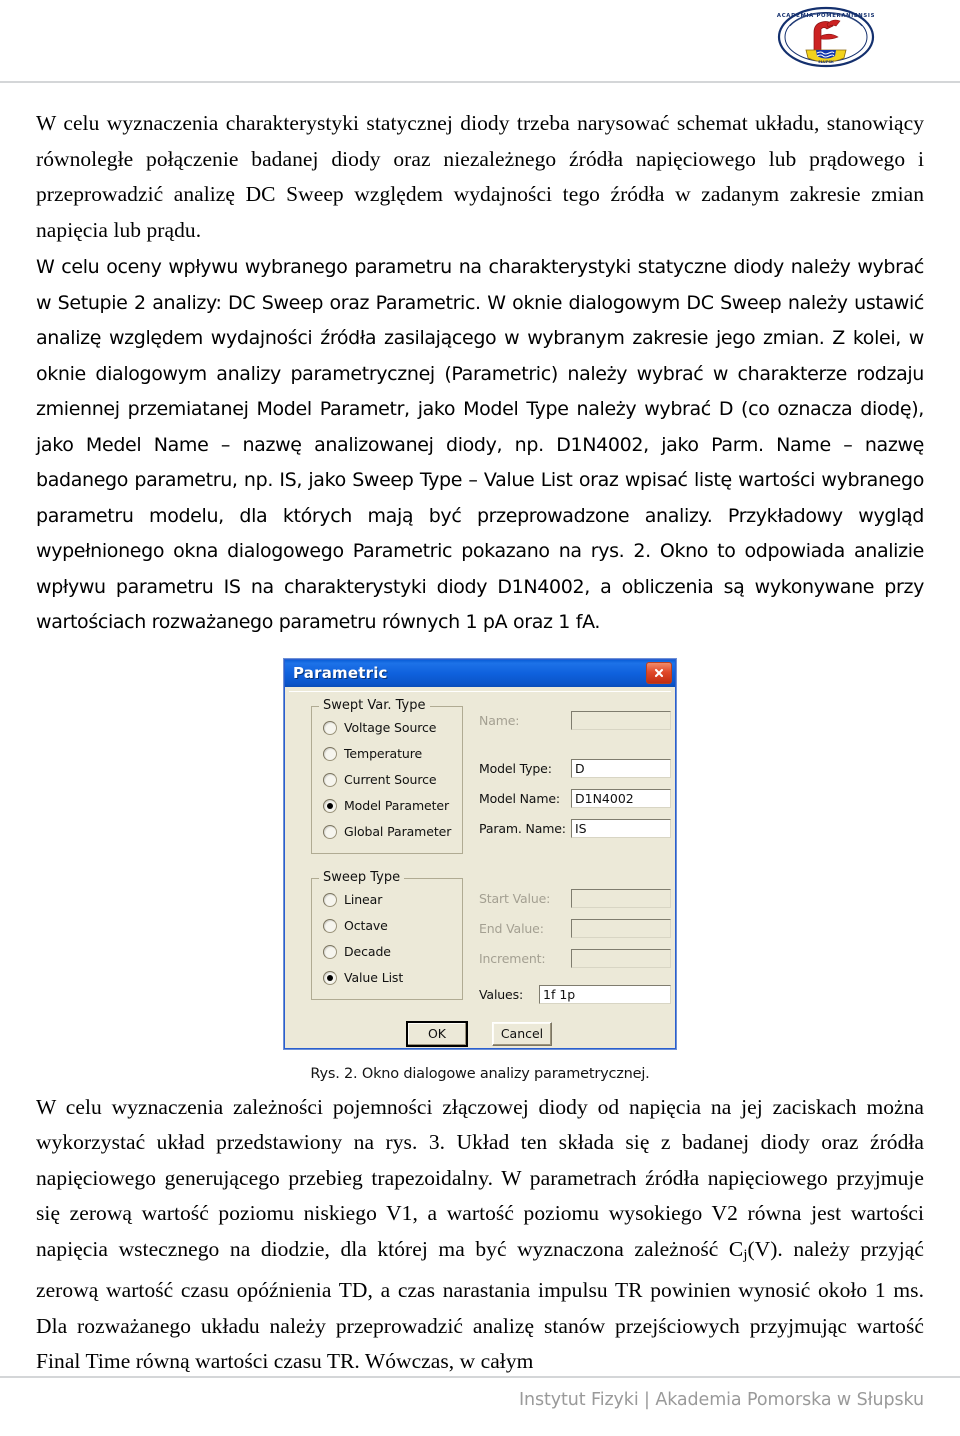  Describe the element at coordinates (499, 720) in the screenshot. I see `name-label: Name:` at that location.